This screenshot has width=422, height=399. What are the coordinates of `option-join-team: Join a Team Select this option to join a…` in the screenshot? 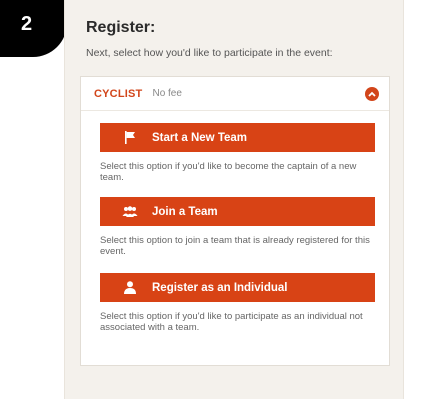 It's located at (237, 227).